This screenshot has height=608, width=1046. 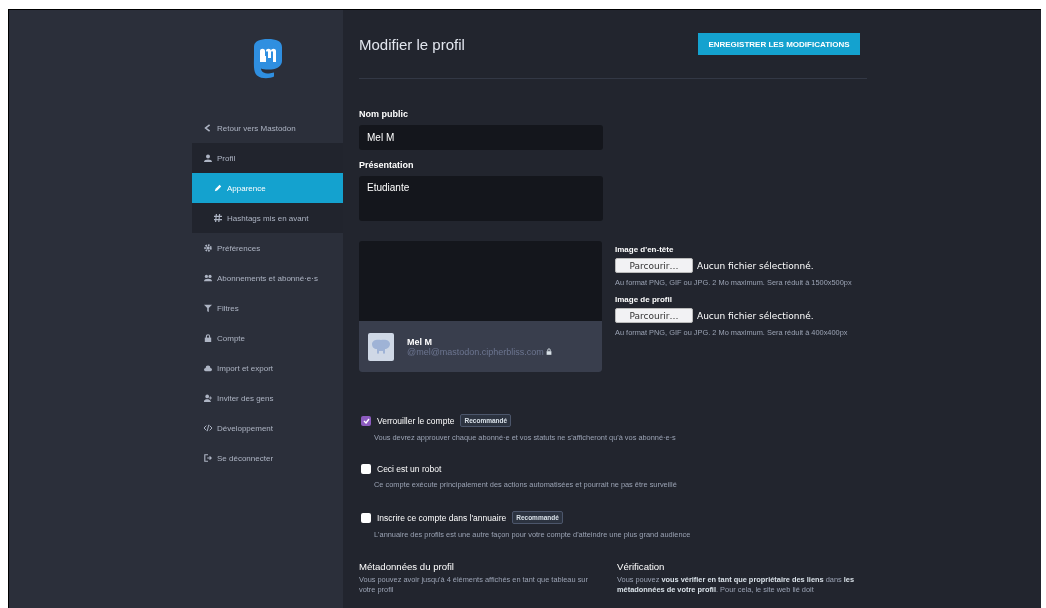 What do you see at coordinates (645, 249) in the screenshot?
I see `field-label: Image d'en-tête` at bounding box center [645, 249].